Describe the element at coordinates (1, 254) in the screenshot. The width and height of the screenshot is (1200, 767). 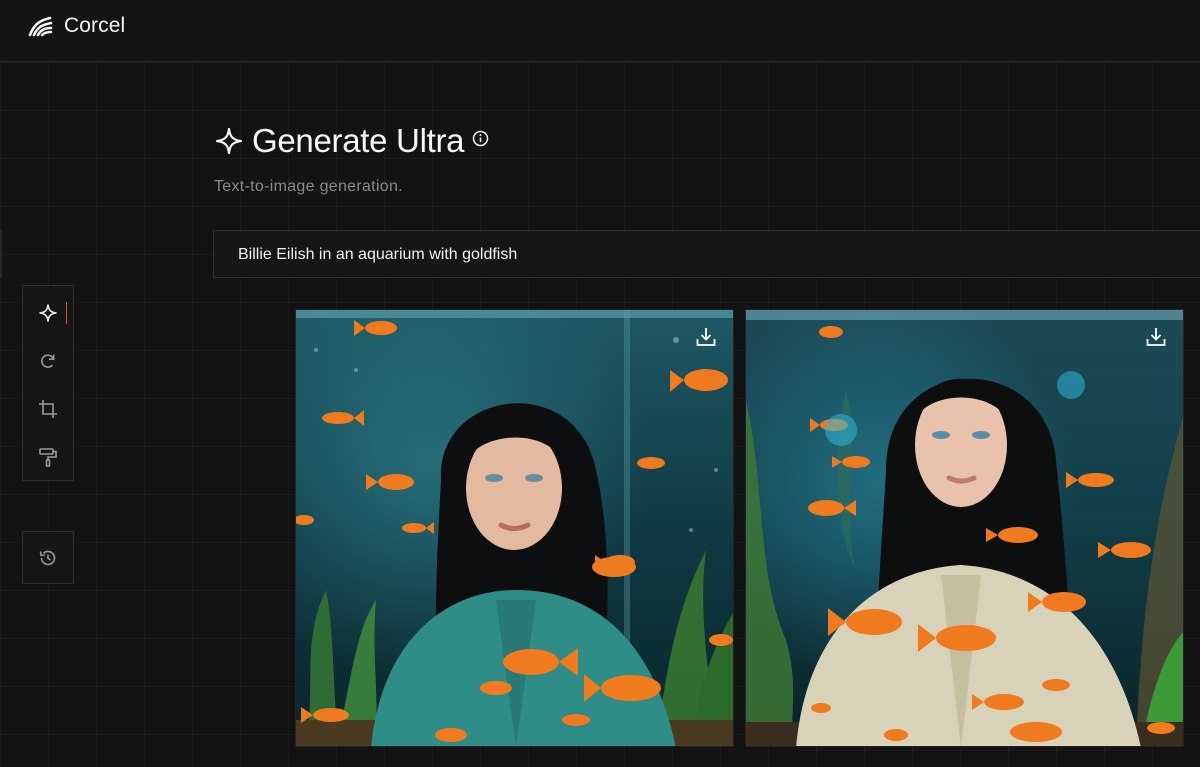
I see `divider` at that location.